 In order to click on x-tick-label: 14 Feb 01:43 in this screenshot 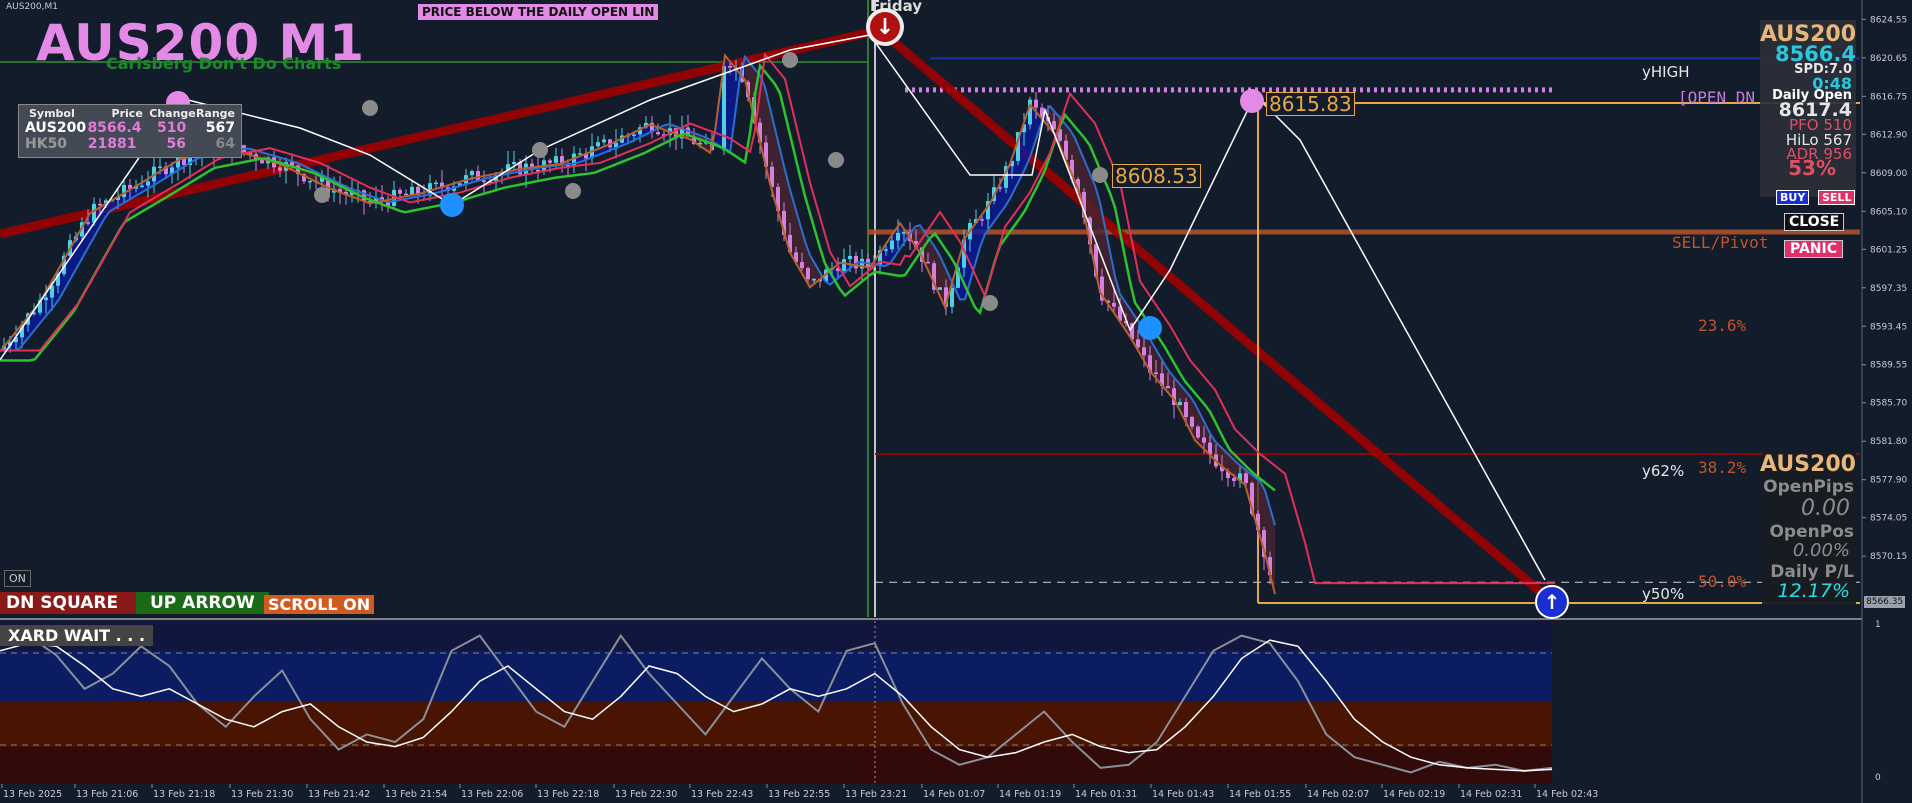, I will do `click(1183, 794)`.